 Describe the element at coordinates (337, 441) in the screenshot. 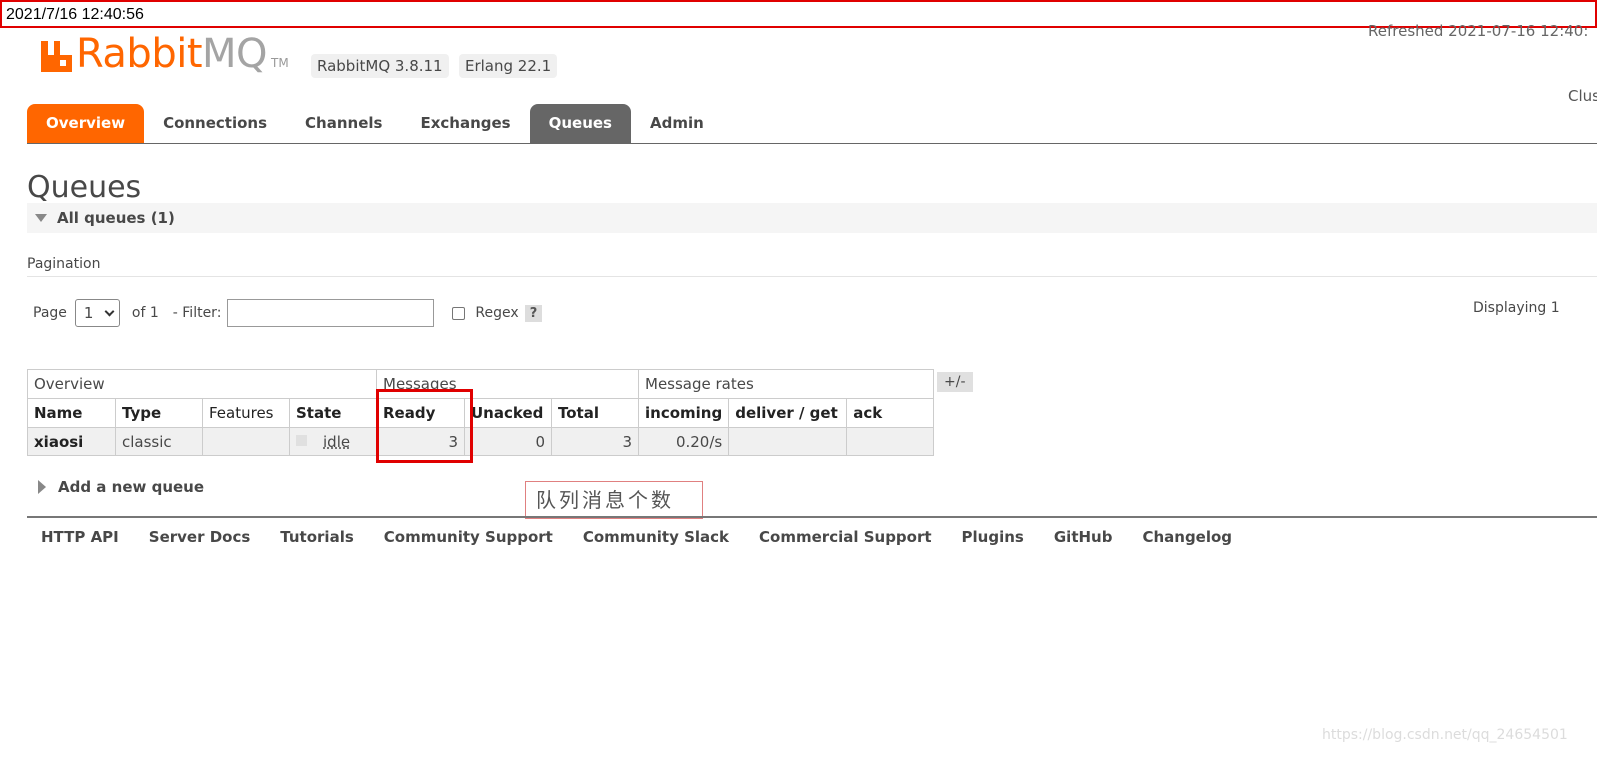

I see `state-label: idle` at that location.